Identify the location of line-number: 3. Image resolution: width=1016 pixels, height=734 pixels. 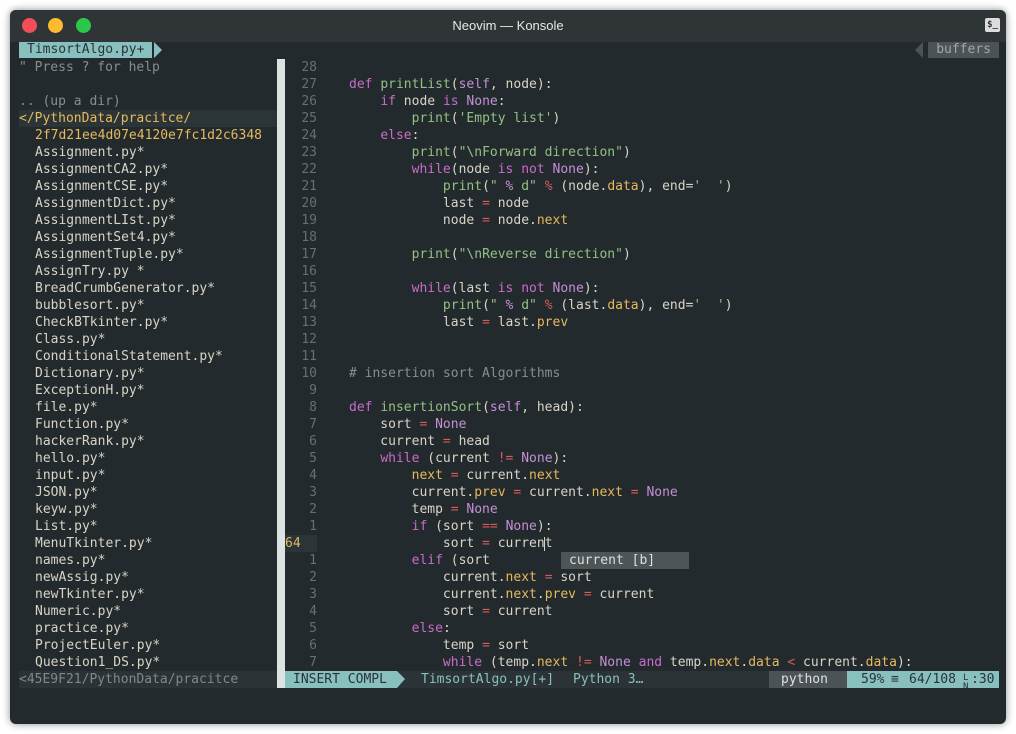
(313, 594).